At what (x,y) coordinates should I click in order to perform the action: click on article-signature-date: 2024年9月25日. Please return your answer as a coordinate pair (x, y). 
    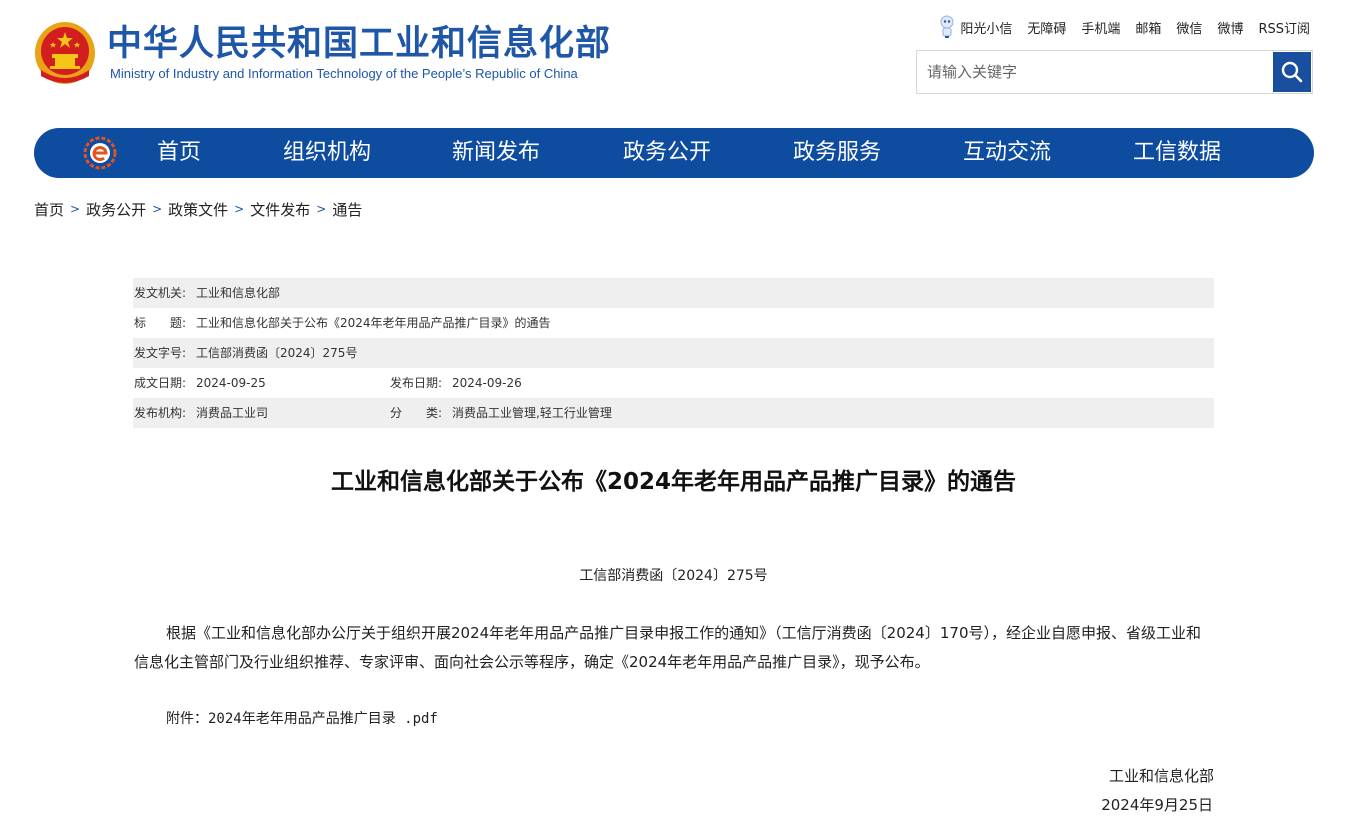
    Looking at the image, I should click on (1157, 805).